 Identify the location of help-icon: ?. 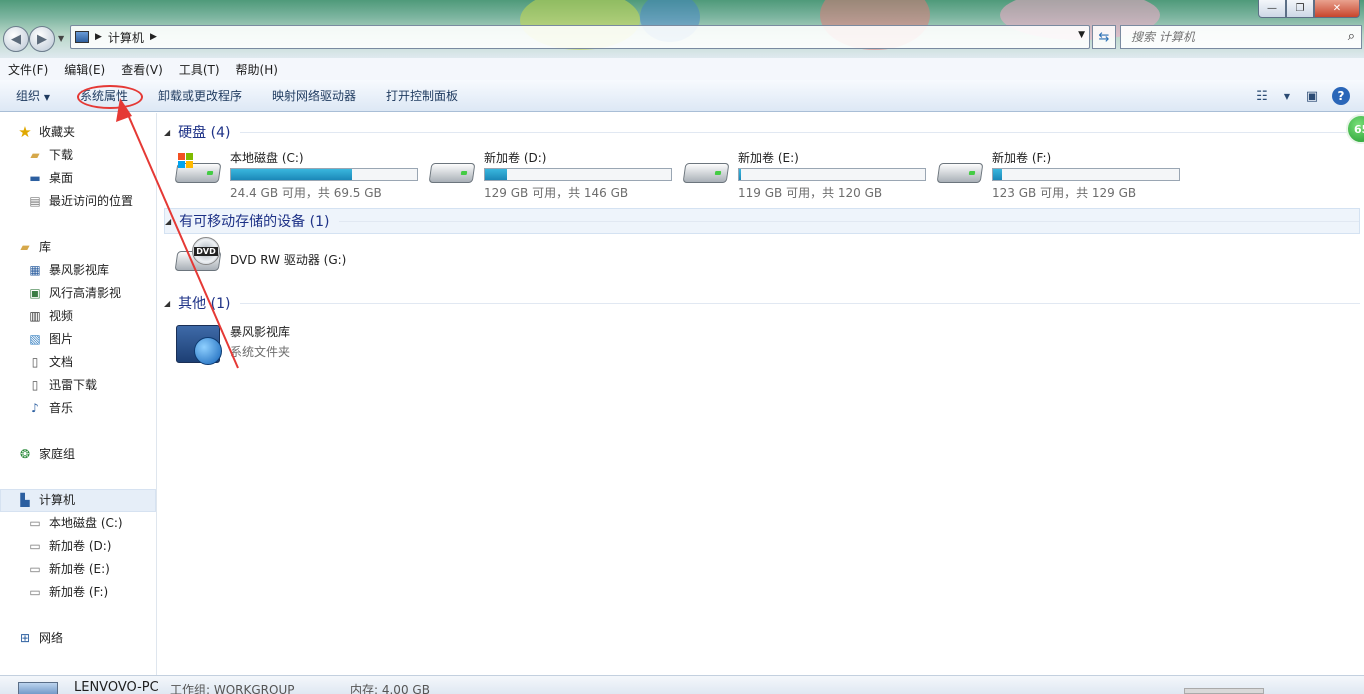
(1341, 96).